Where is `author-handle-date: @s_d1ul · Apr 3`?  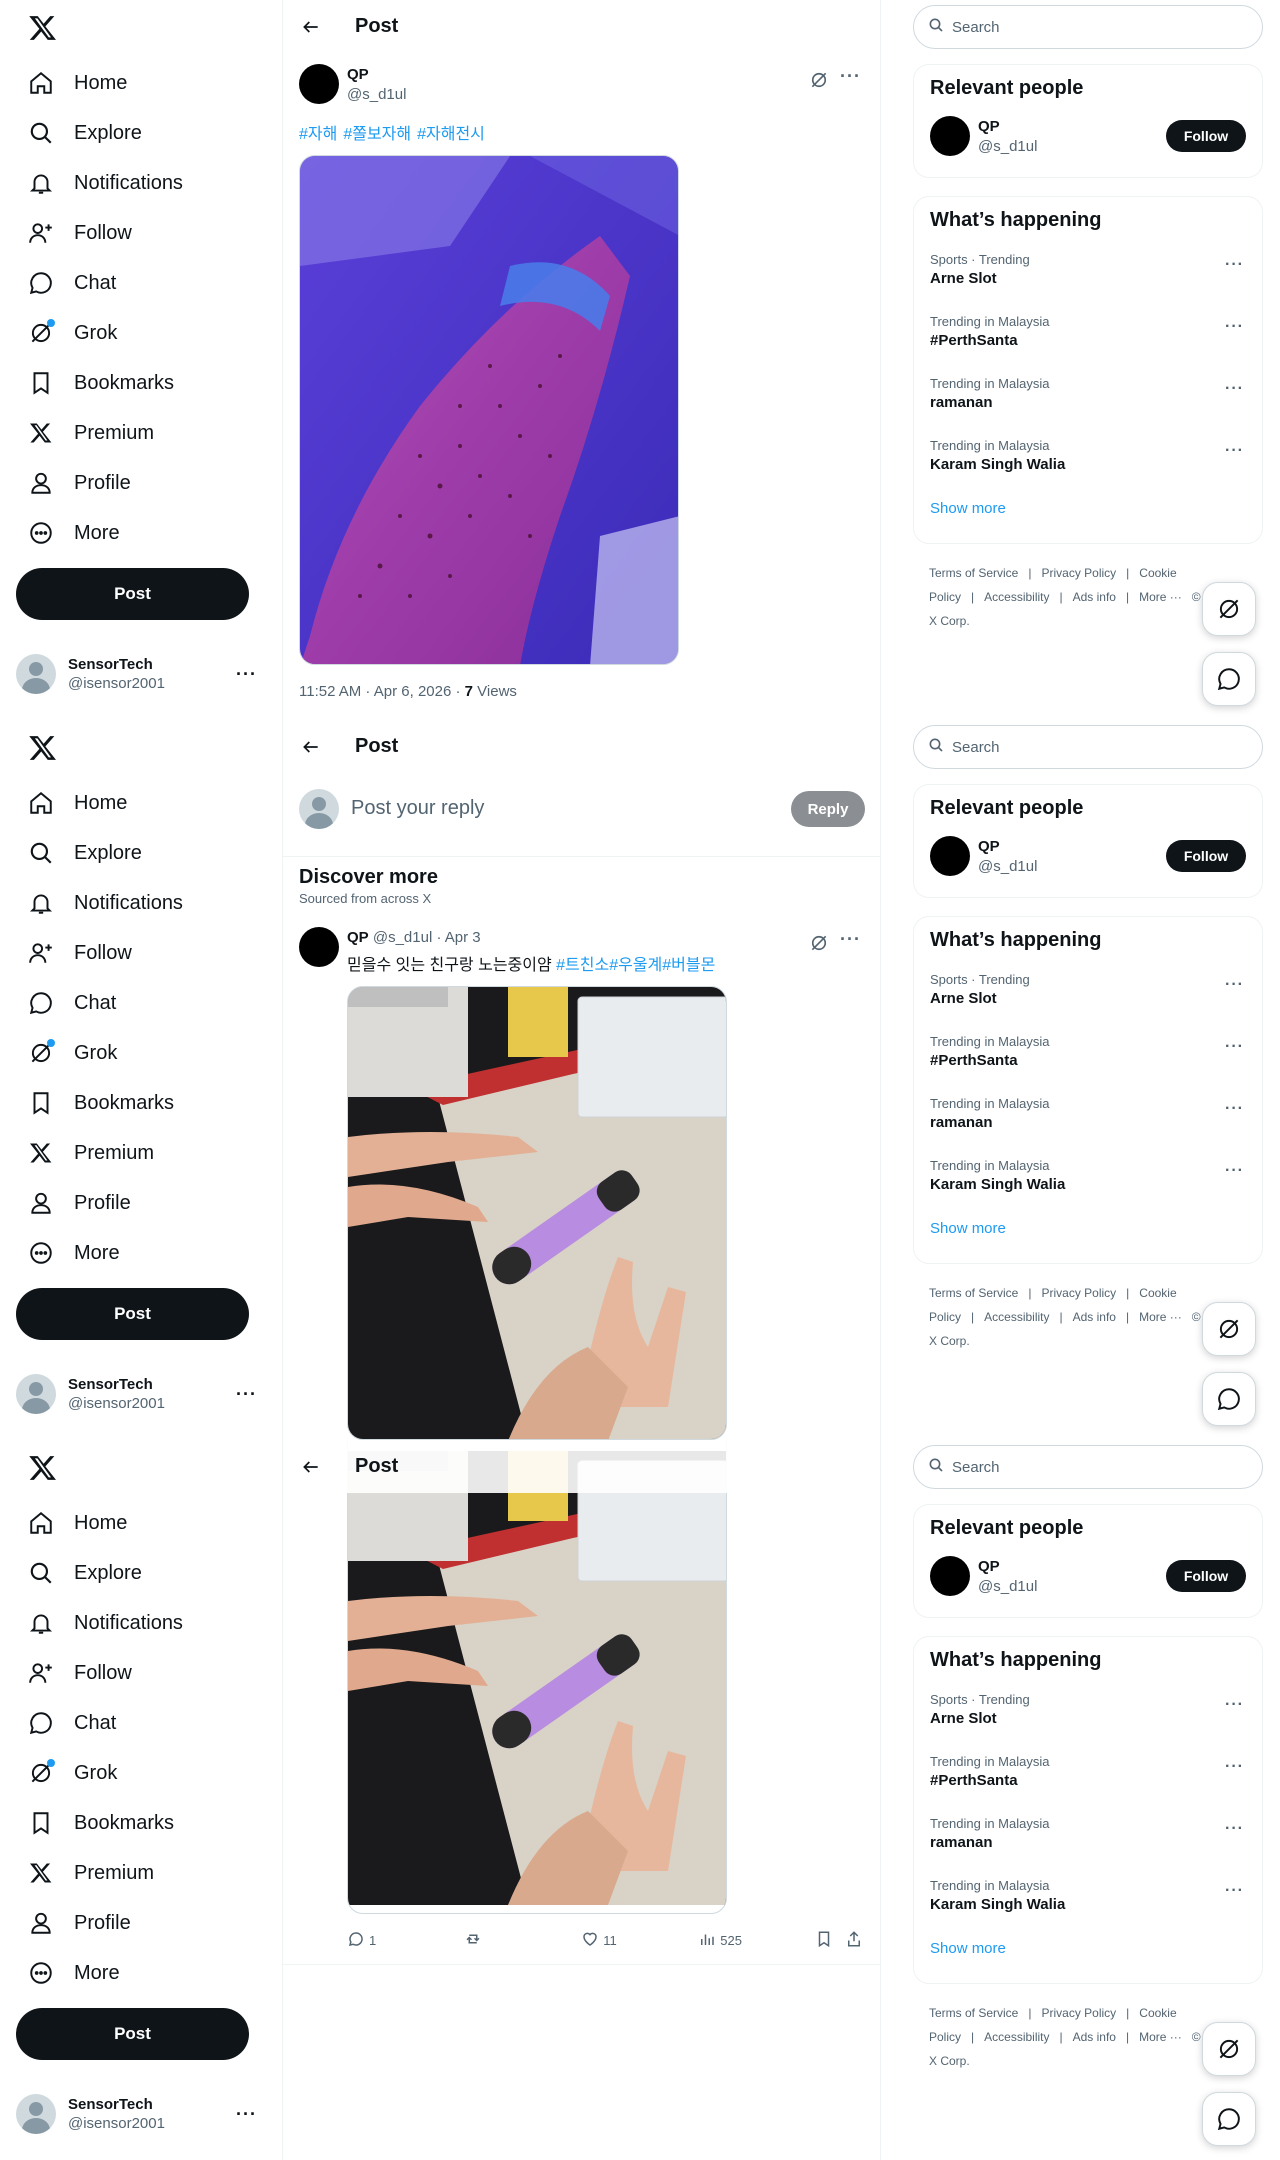 author-handle-date: @s_d1ul · Apr 3 is located at coordinates (425, 937).